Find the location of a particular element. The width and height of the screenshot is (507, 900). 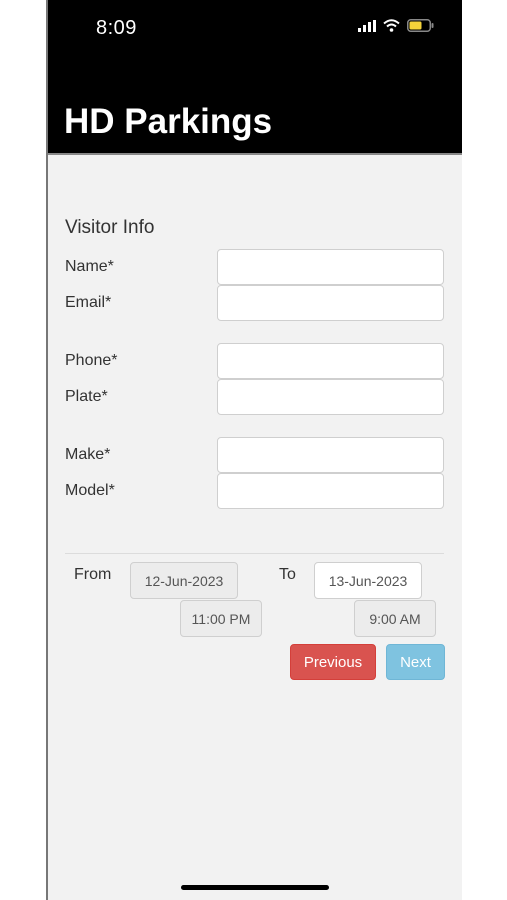

from-date-field: 12-Jun-2023 is located at coordinates (184, 580).